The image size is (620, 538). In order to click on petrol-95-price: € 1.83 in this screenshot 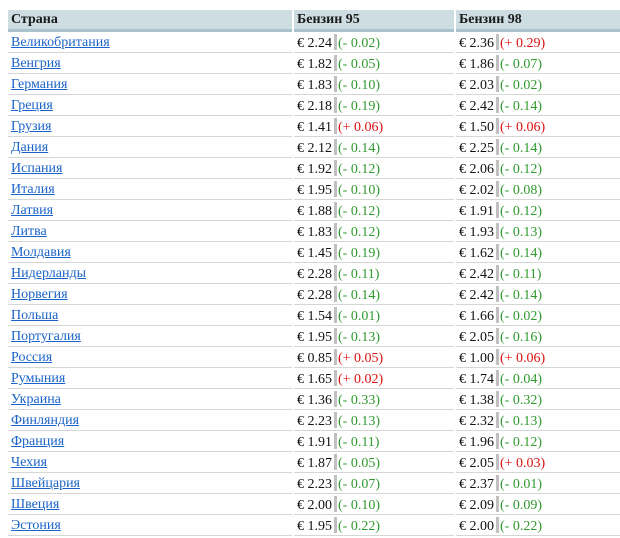, I will do `click(314, 85)`.